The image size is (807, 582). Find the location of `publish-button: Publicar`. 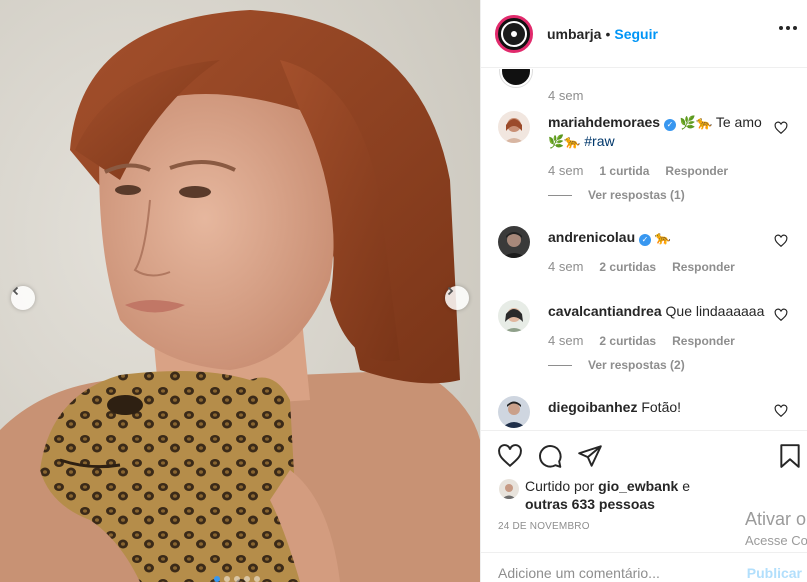

publish-button: Publicar is located at coordinates (774, 573).